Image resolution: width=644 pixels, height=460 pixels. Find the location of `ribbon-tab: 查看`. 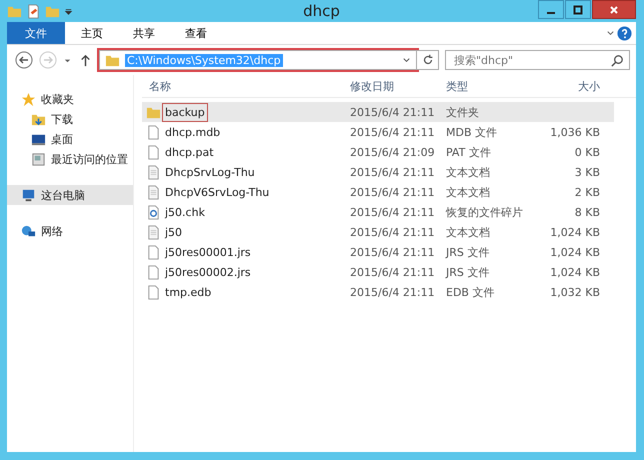

ribbon-tab: 查看 is located at coordinates (196, 33).